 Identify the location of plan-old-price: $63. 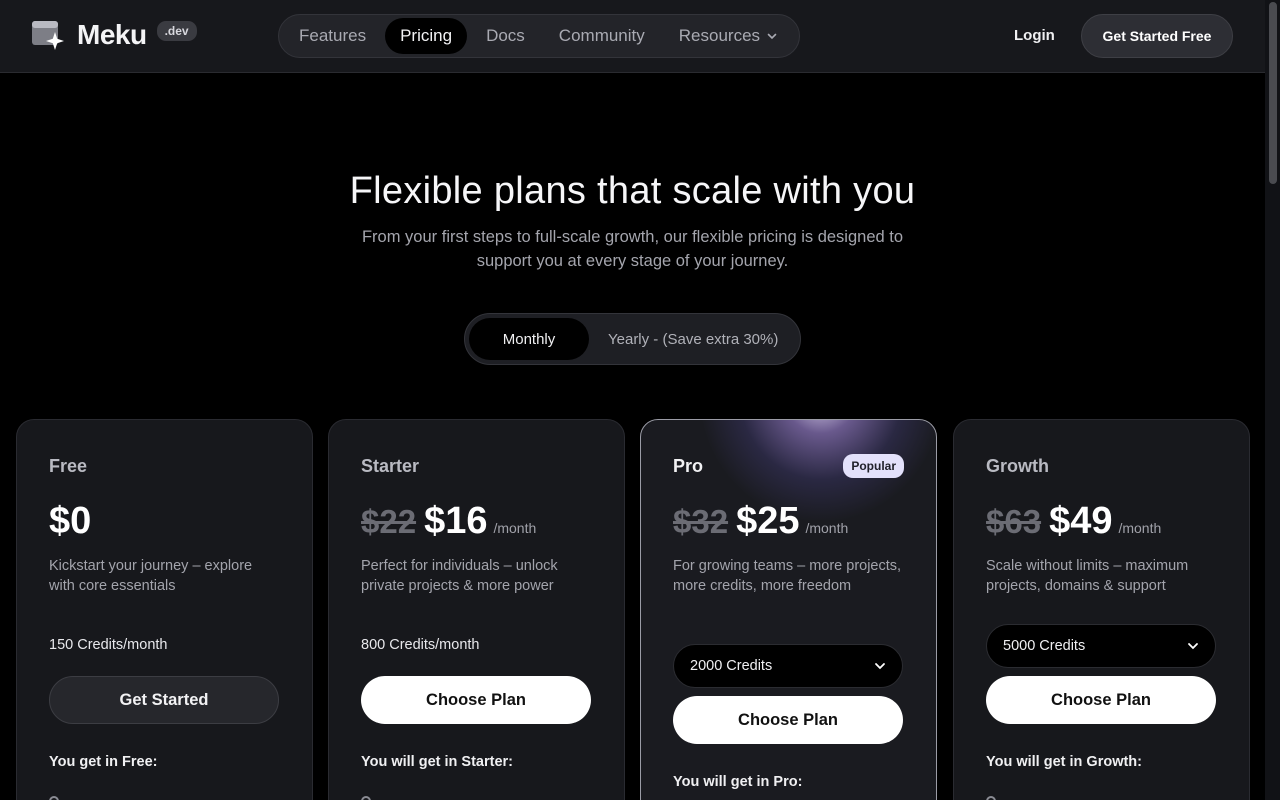
(1014, 521).